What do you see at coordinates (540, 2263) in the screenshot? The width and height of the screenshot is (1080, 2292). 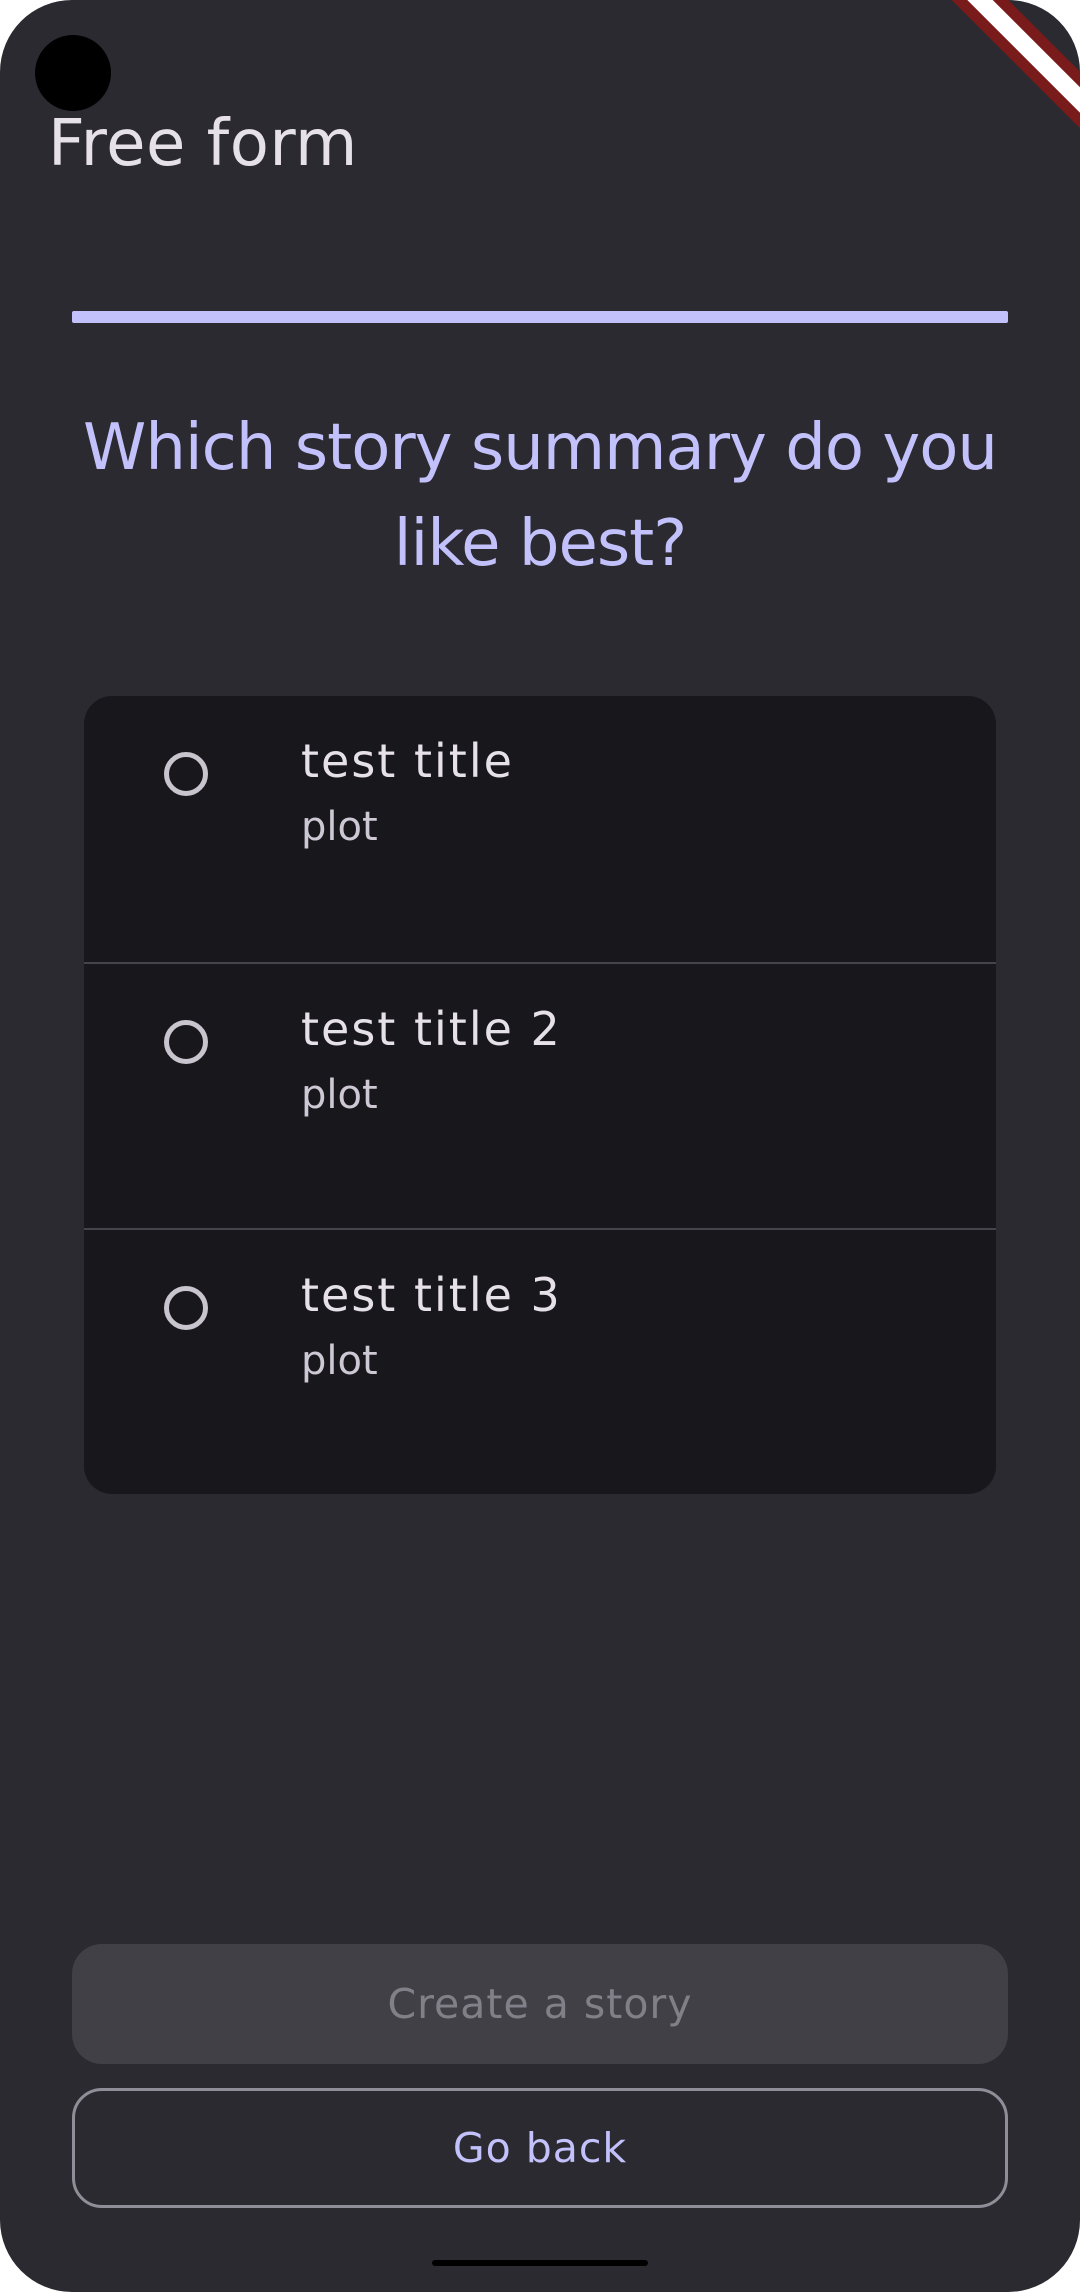 I see `home-indicator` at bounding box center [540, 2263].